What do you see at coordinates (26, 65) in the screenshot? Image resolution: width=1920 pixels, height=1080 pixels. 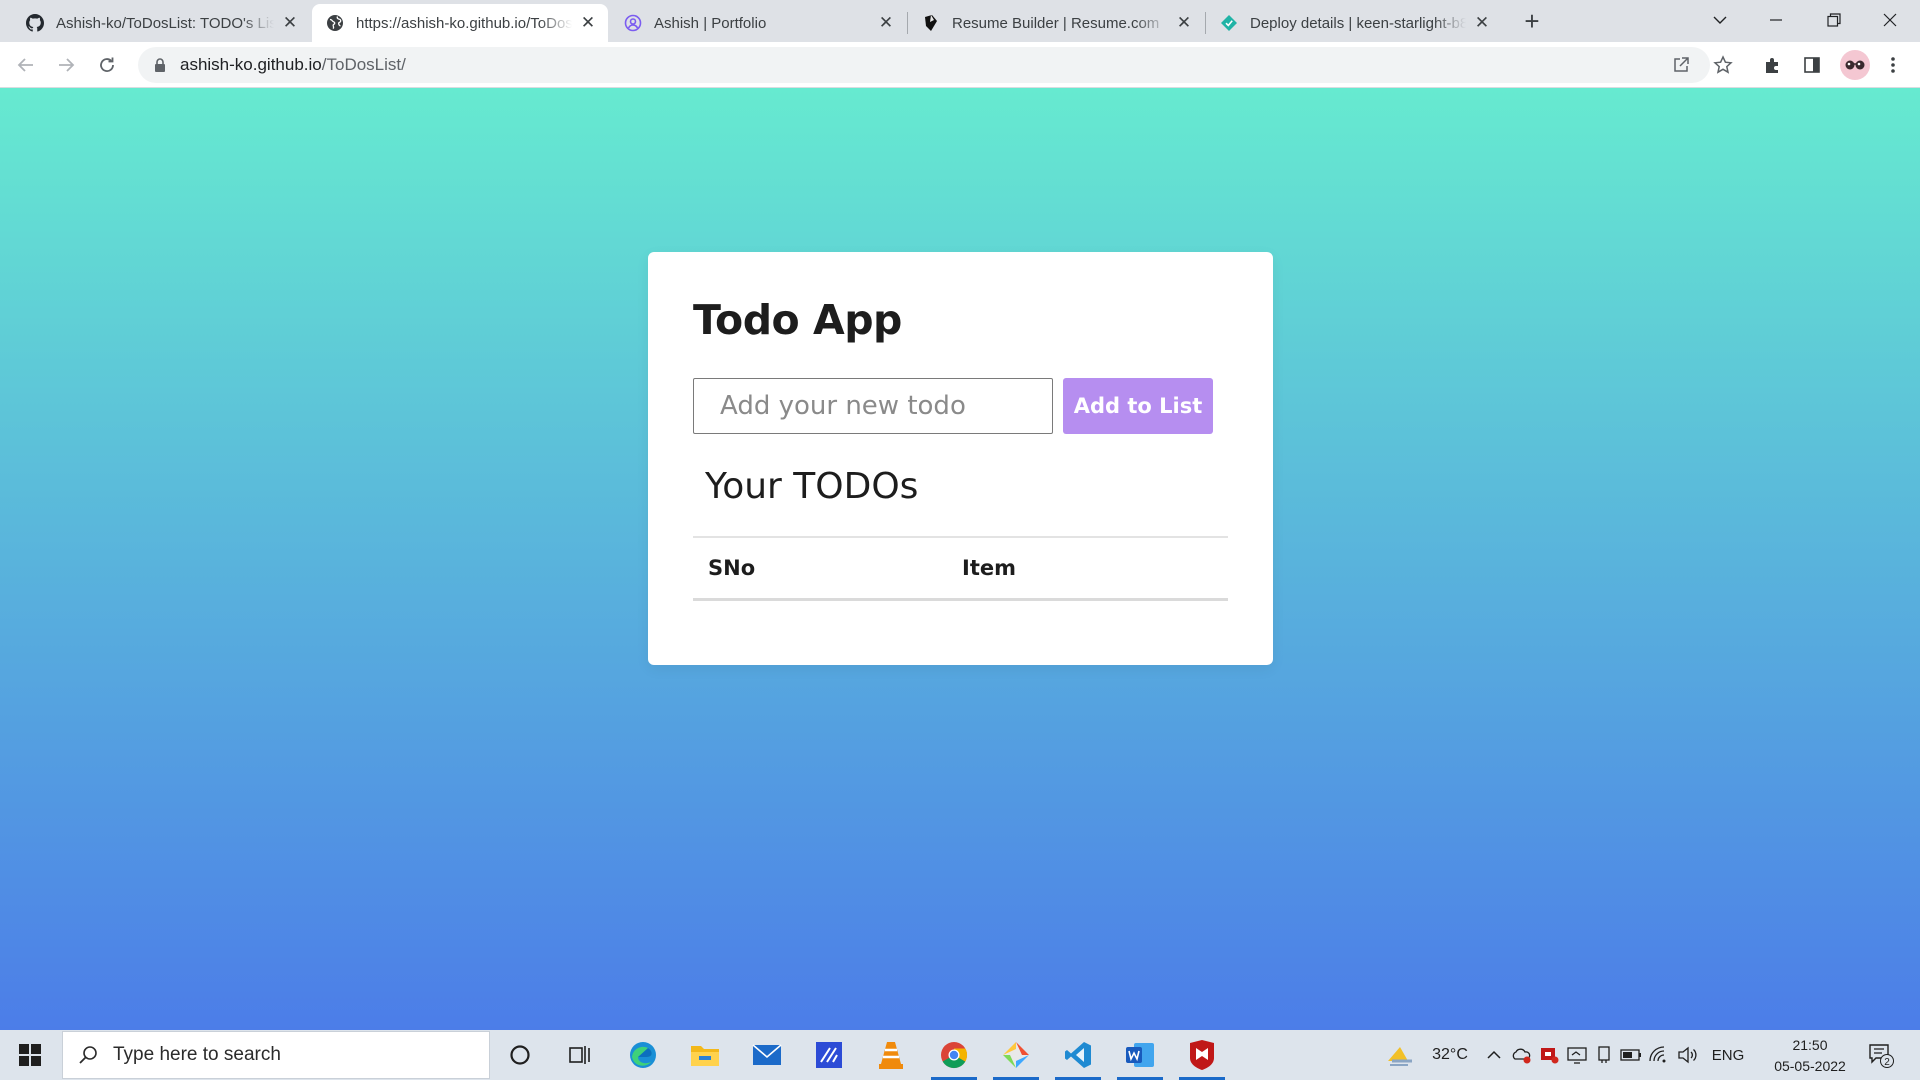 I see `back-icon` at bounding box center [26, 65].